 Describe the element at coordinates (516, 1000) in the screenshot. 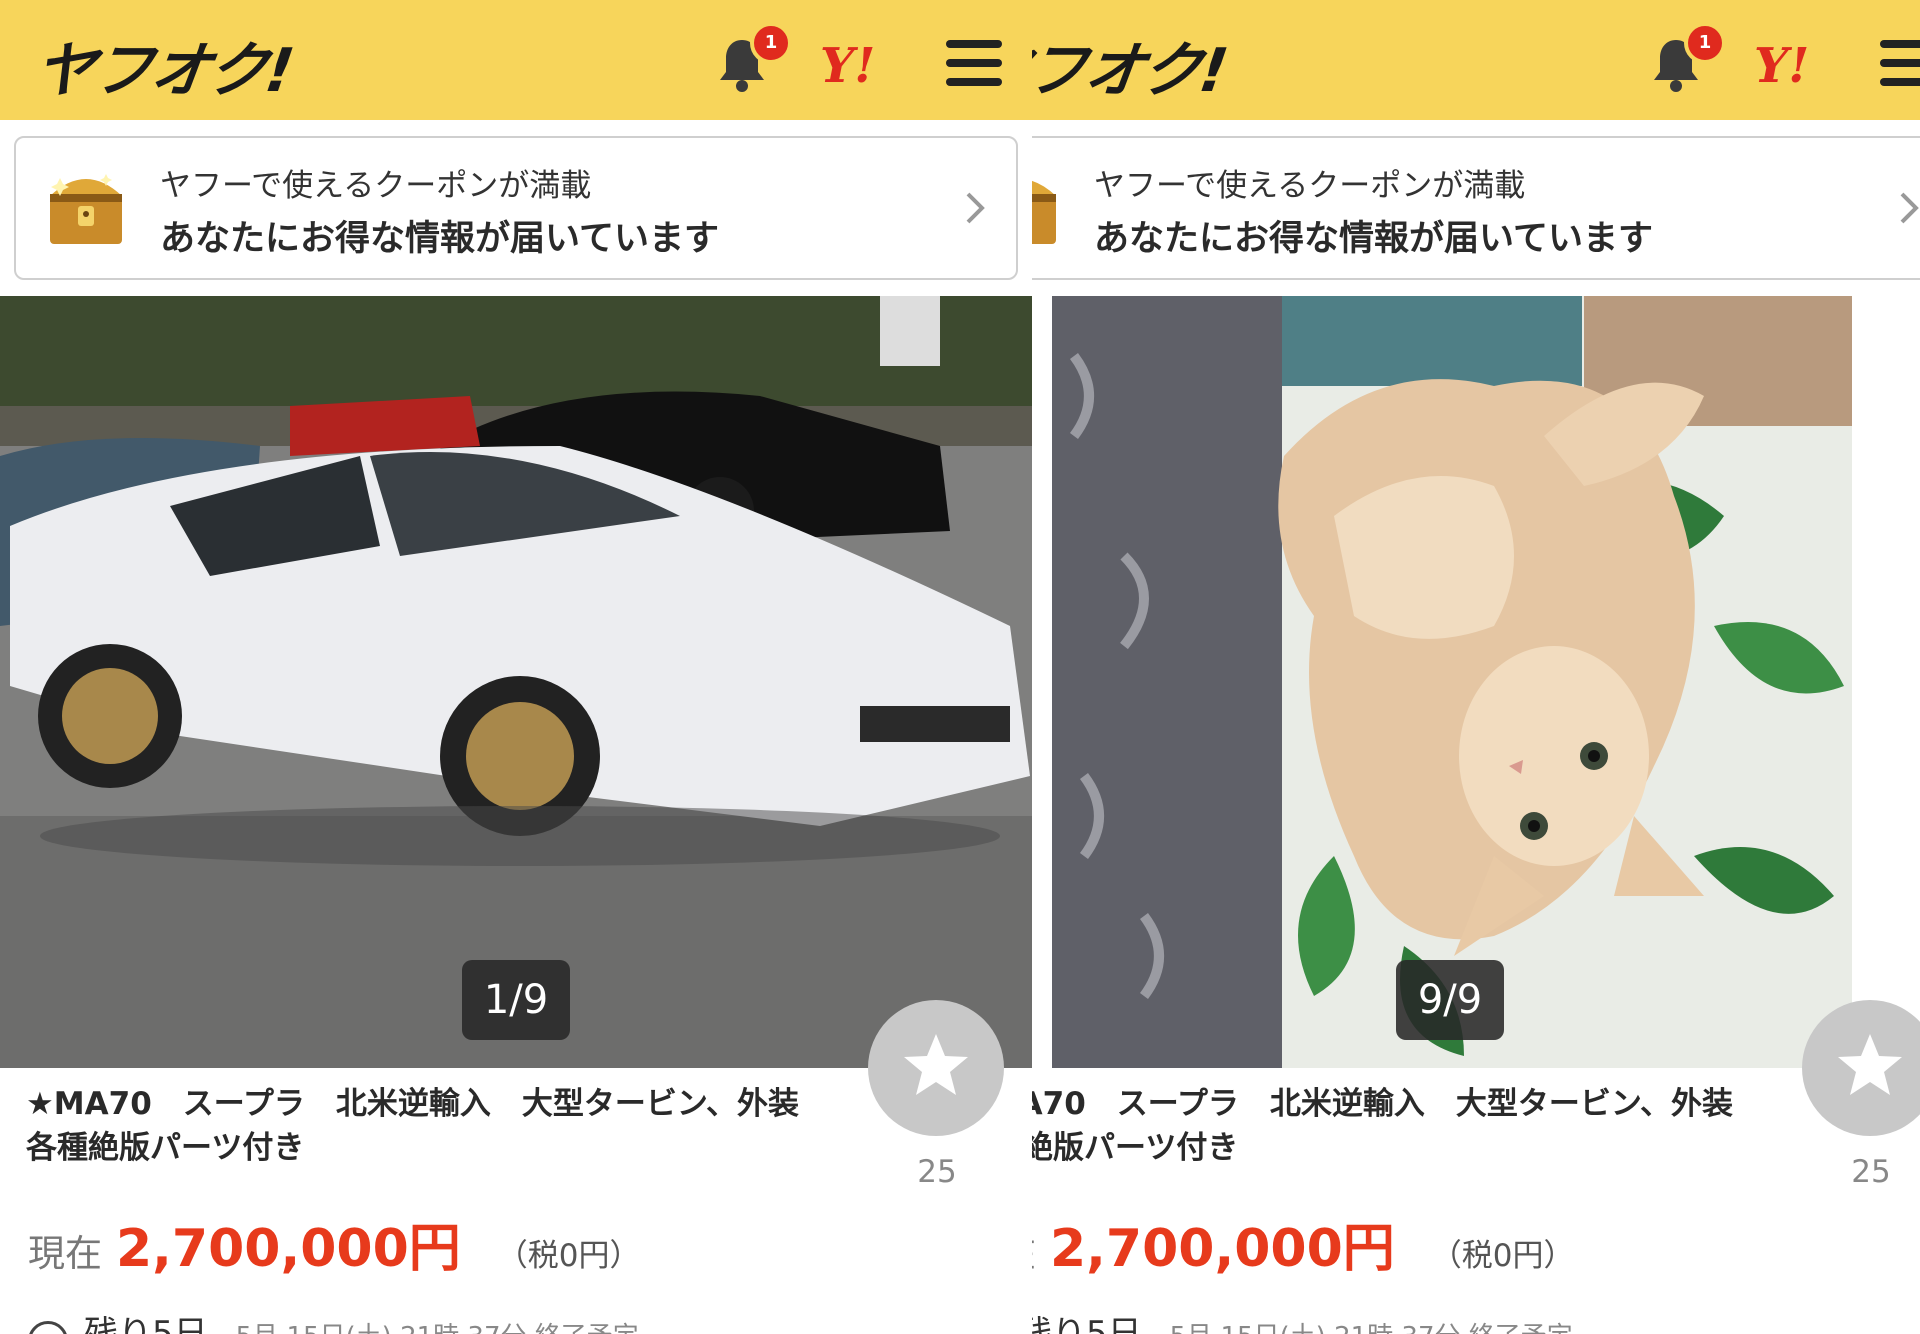

I see `image-counter: 1/9` at that location.